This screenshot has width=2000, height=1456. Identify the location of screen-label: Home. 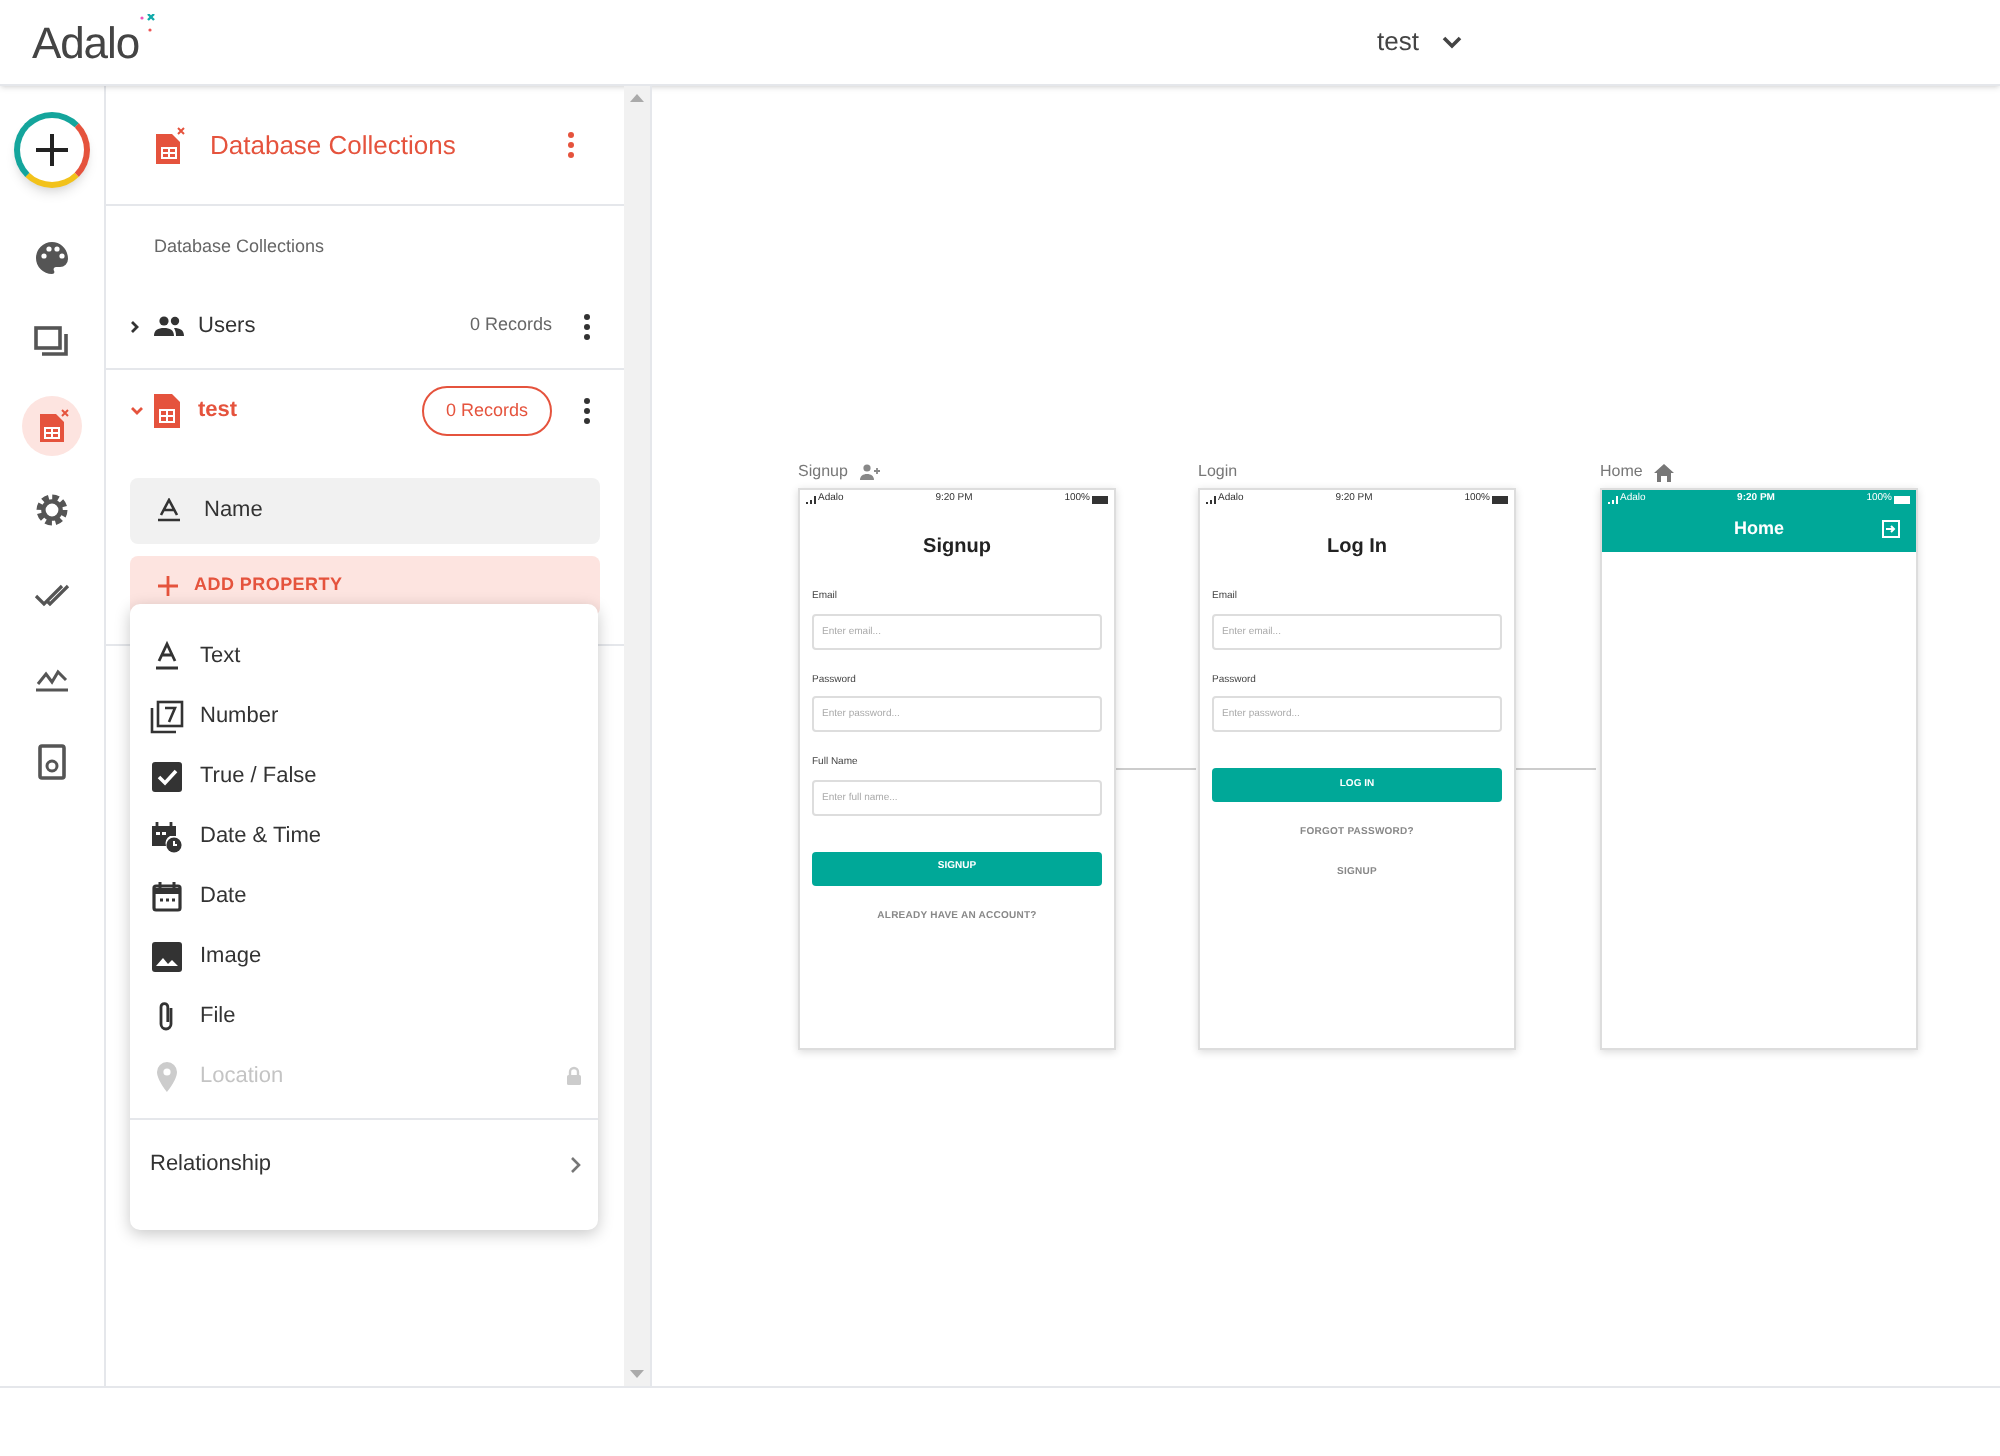
(1621, 472).